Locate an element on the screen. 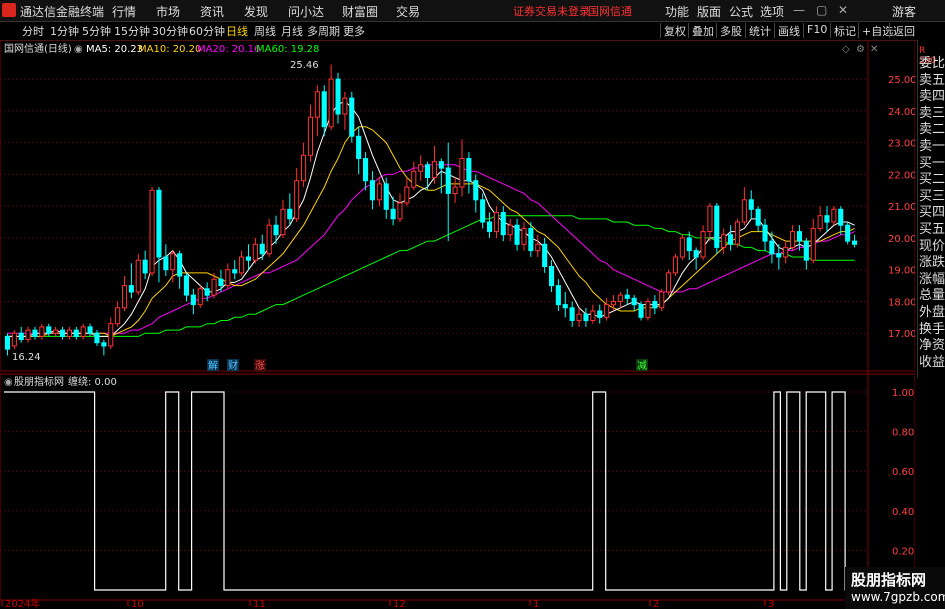 This screenshot has height=609, width=945. menu-item-trade: 交易 is located at coordinates (408, 11).